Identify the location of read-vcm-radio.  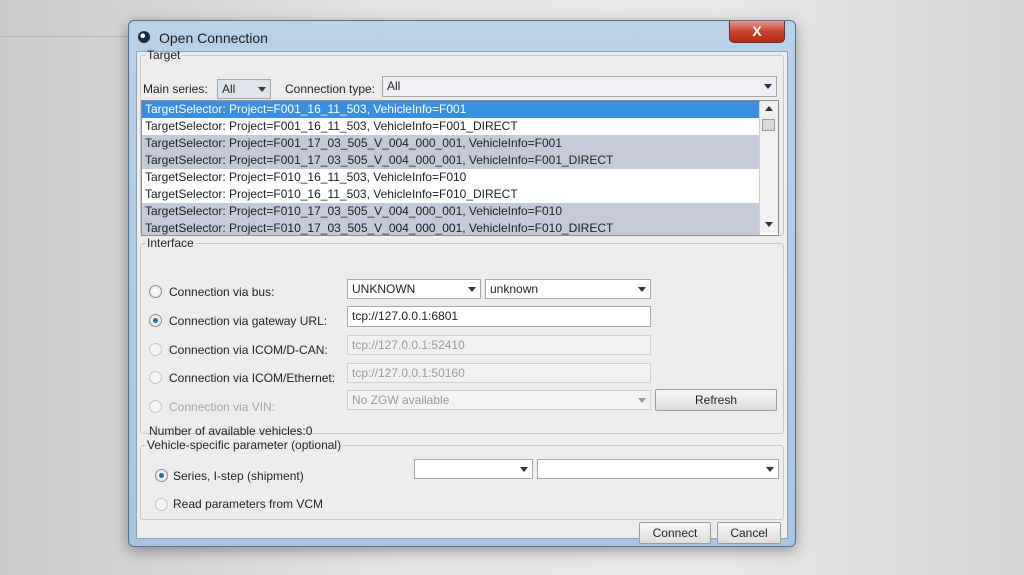
(161, 504).